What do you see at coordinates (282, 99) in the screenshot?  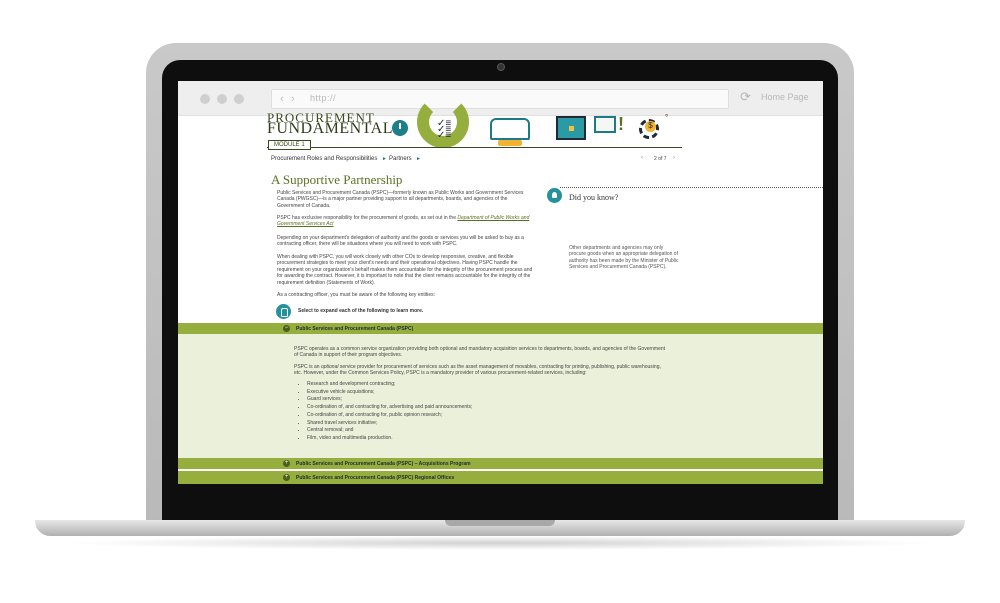 I see `back-arrow-icon: ‹` at bounding box center [282, 99].